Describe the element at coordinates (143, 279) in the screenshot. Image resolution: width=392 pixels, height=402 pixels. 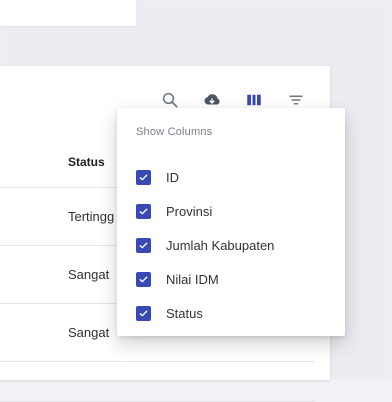
I see `checkbox-nilai-idm` at that location.